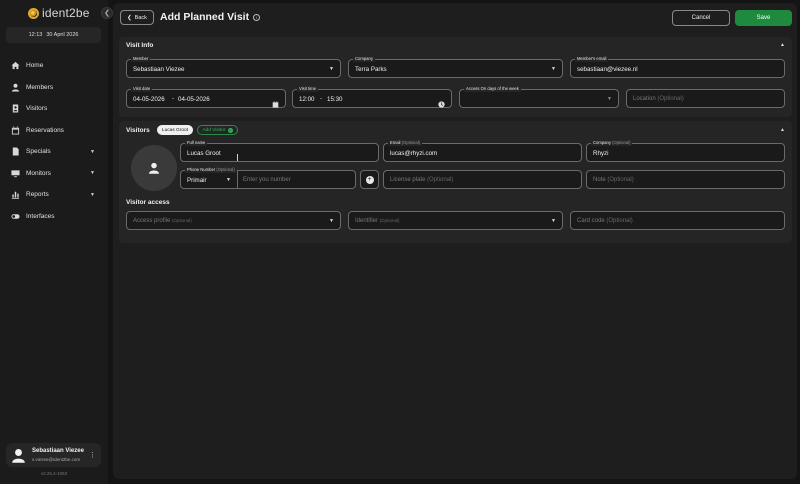  What do you see at coordinates (677, 220) in the screenshot?
I see `card-code-field: Card code (Optional)` at bounding box center [677, 220].